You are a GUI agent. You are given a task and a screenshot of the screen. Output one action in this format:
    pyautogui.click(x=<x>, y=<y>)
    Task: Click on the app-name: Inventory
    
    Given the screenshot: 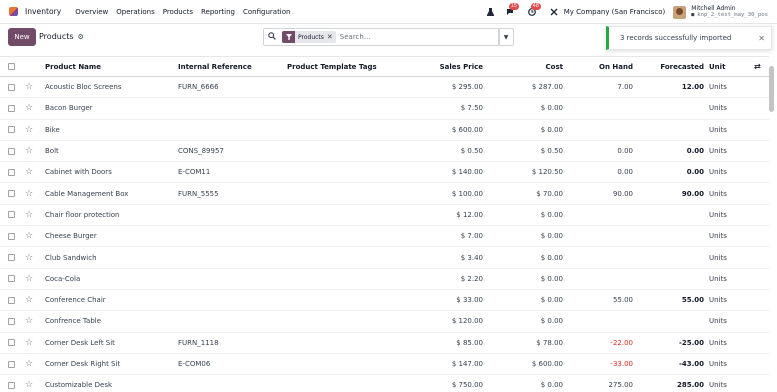 What is the action you would take?
    pyautogui.click(x=43, y=11)
    